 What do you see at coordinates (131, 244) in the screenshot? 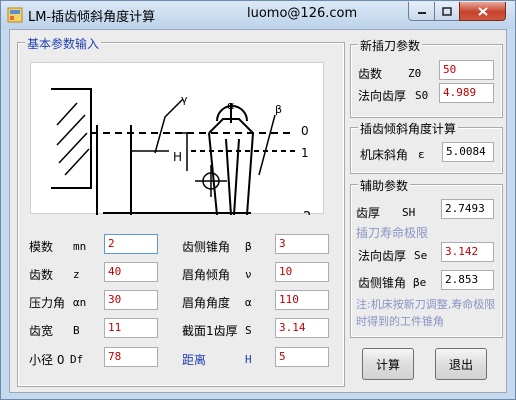
I see `module-input: 2` at bounding box center [131, 244].